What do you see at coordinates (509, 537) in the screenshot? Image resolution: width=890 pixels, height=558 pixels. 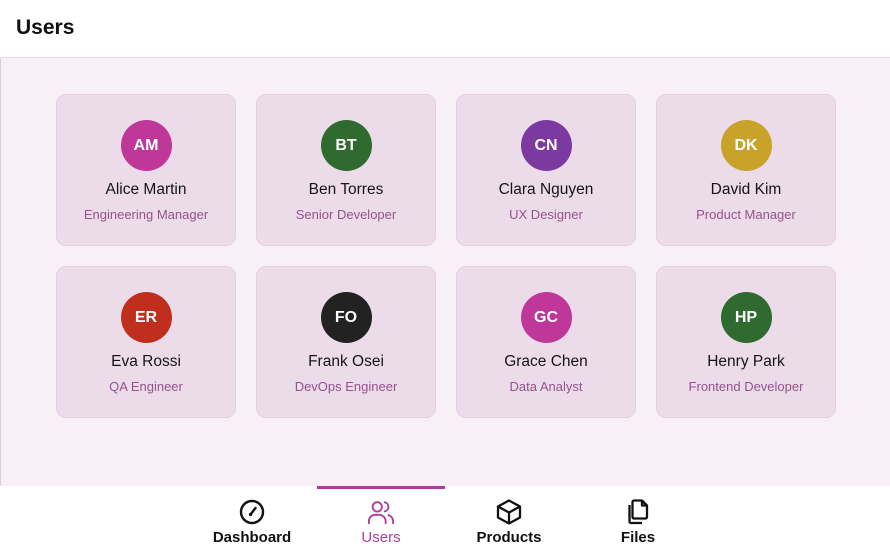 I see `nav-label: Products` at bounding box center [509, 537].